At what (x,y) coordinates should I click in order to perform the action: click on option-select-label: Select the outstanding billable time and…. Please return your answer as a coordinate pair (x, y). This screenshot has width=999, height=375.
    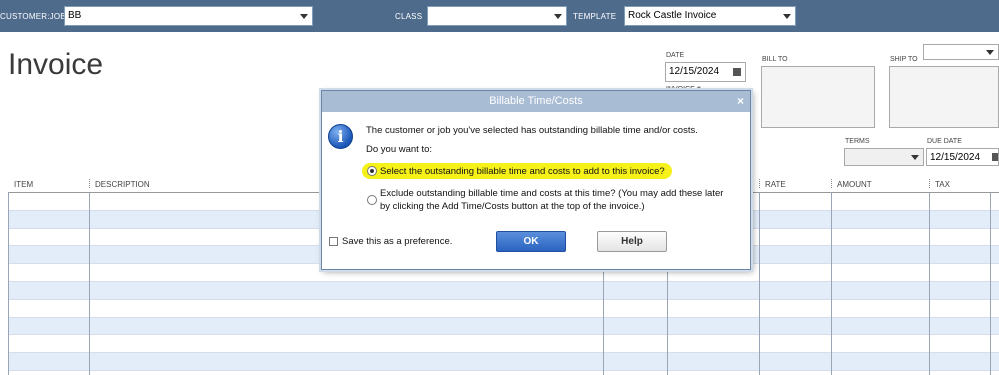
    Looking at the image, I should click on (522, 171).